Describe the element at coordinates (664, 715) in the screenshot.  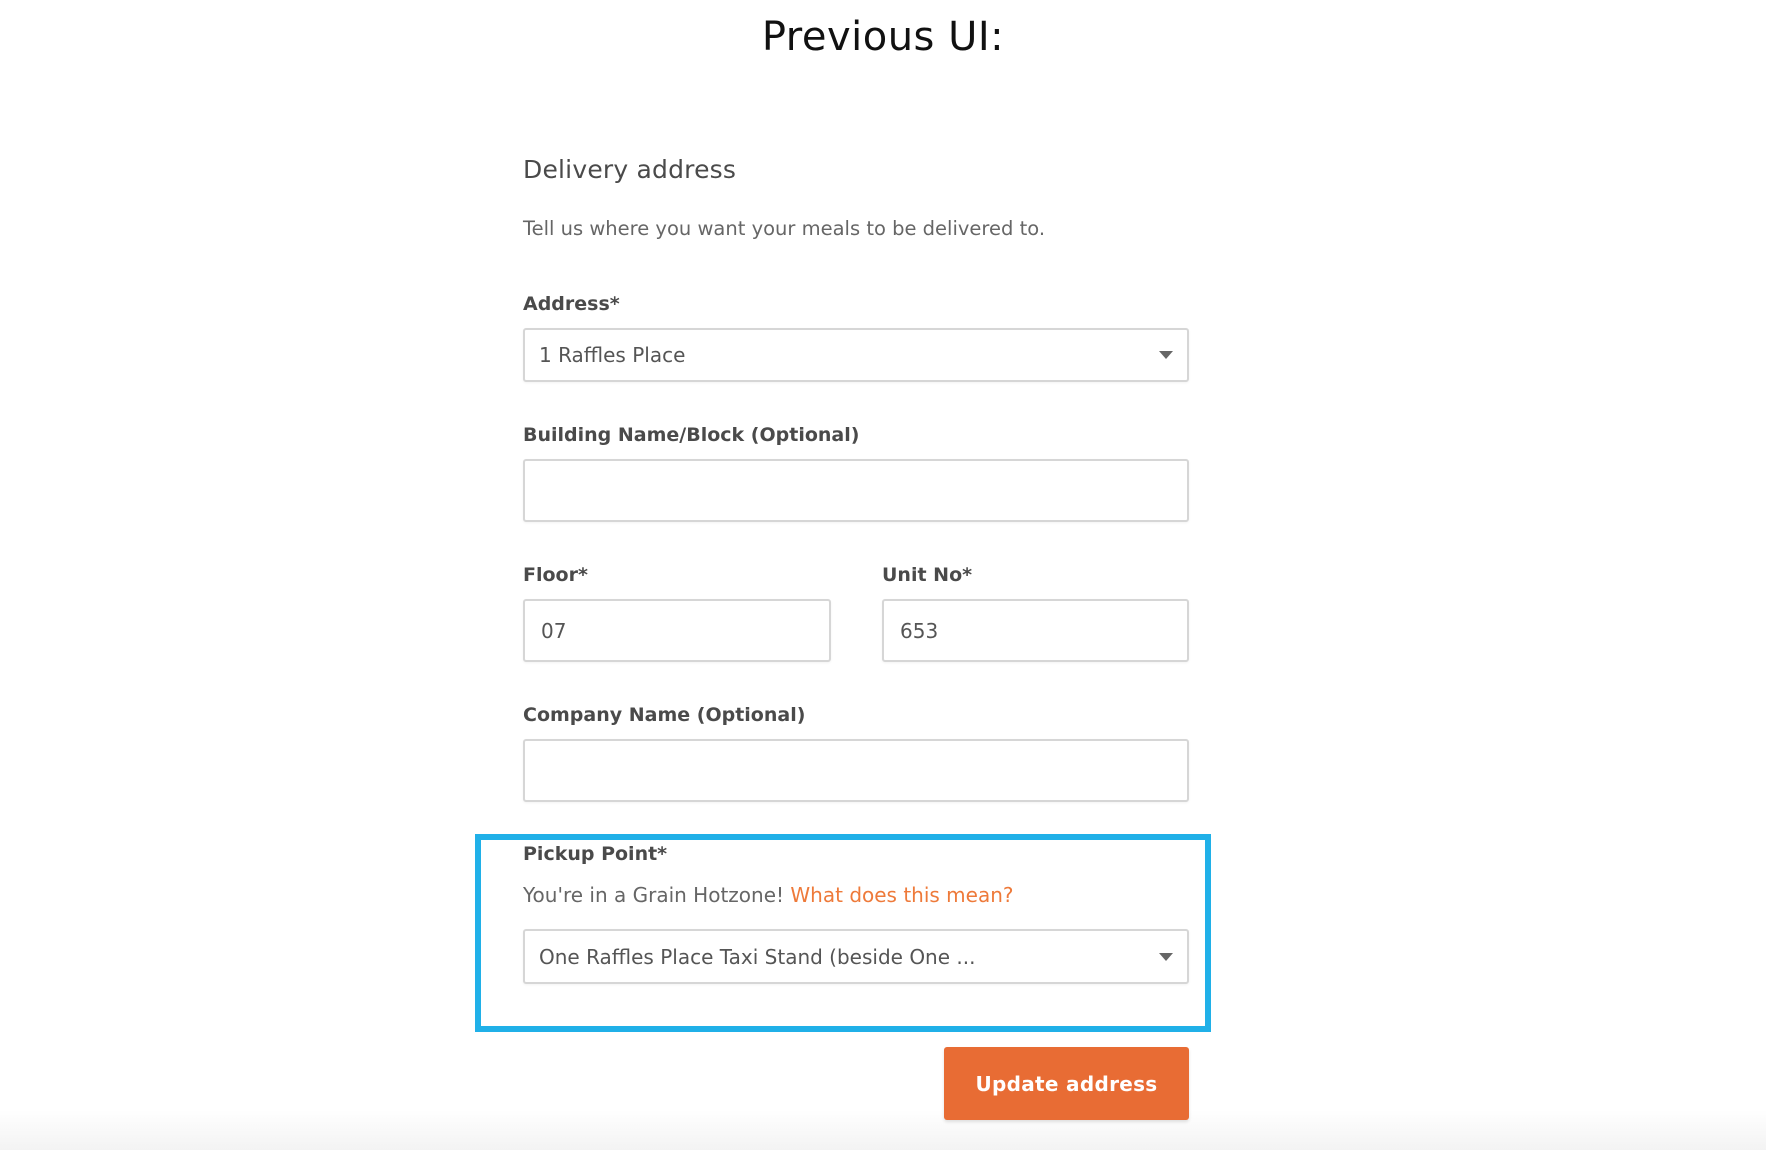
I see `company-label: Company Name (Optional)` at that location.